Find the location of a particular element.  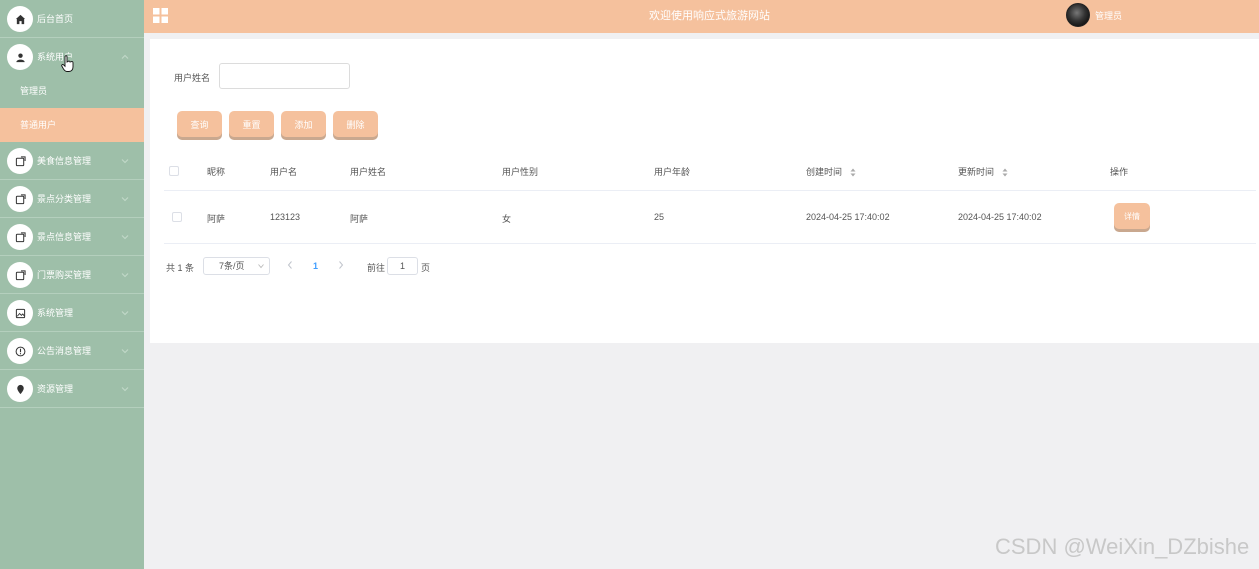

search-input is located at coordinates (284, 76).